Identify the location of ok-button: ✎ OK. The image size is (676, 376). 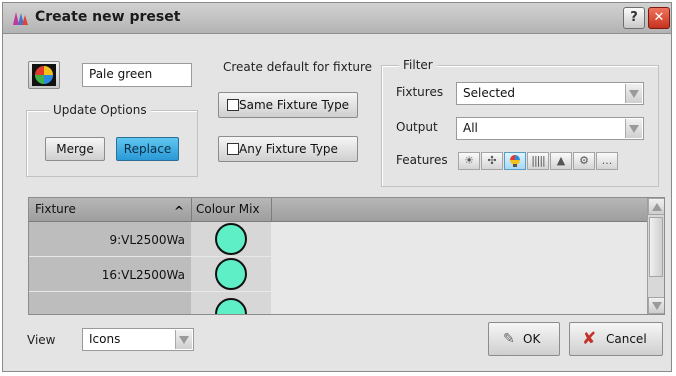
(524, 339).